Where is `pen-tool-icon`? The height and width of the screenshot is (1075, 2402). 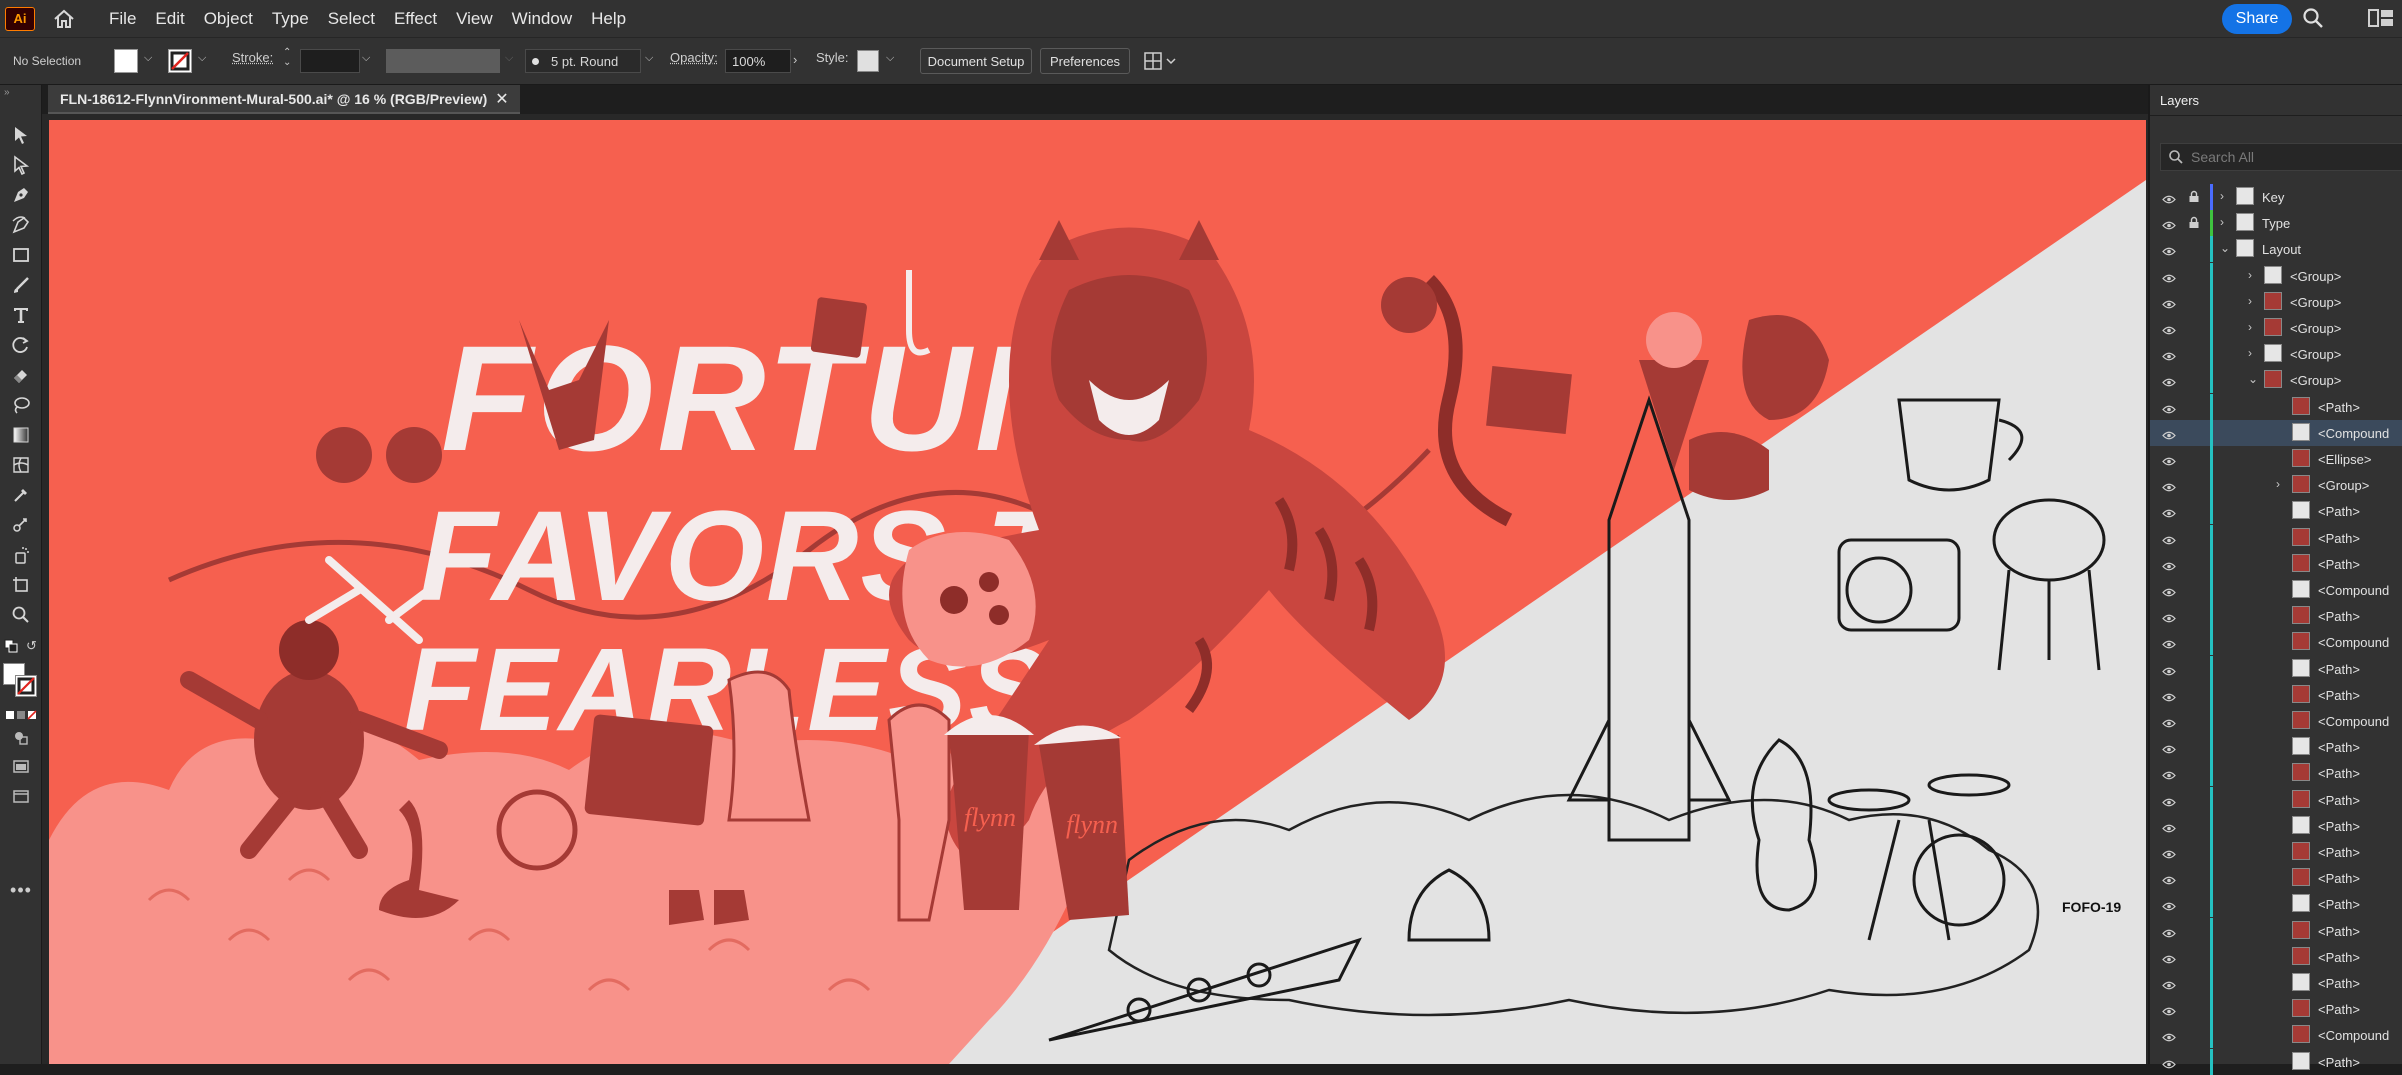
pen-tool-icon is located at coordinates (21, 195).